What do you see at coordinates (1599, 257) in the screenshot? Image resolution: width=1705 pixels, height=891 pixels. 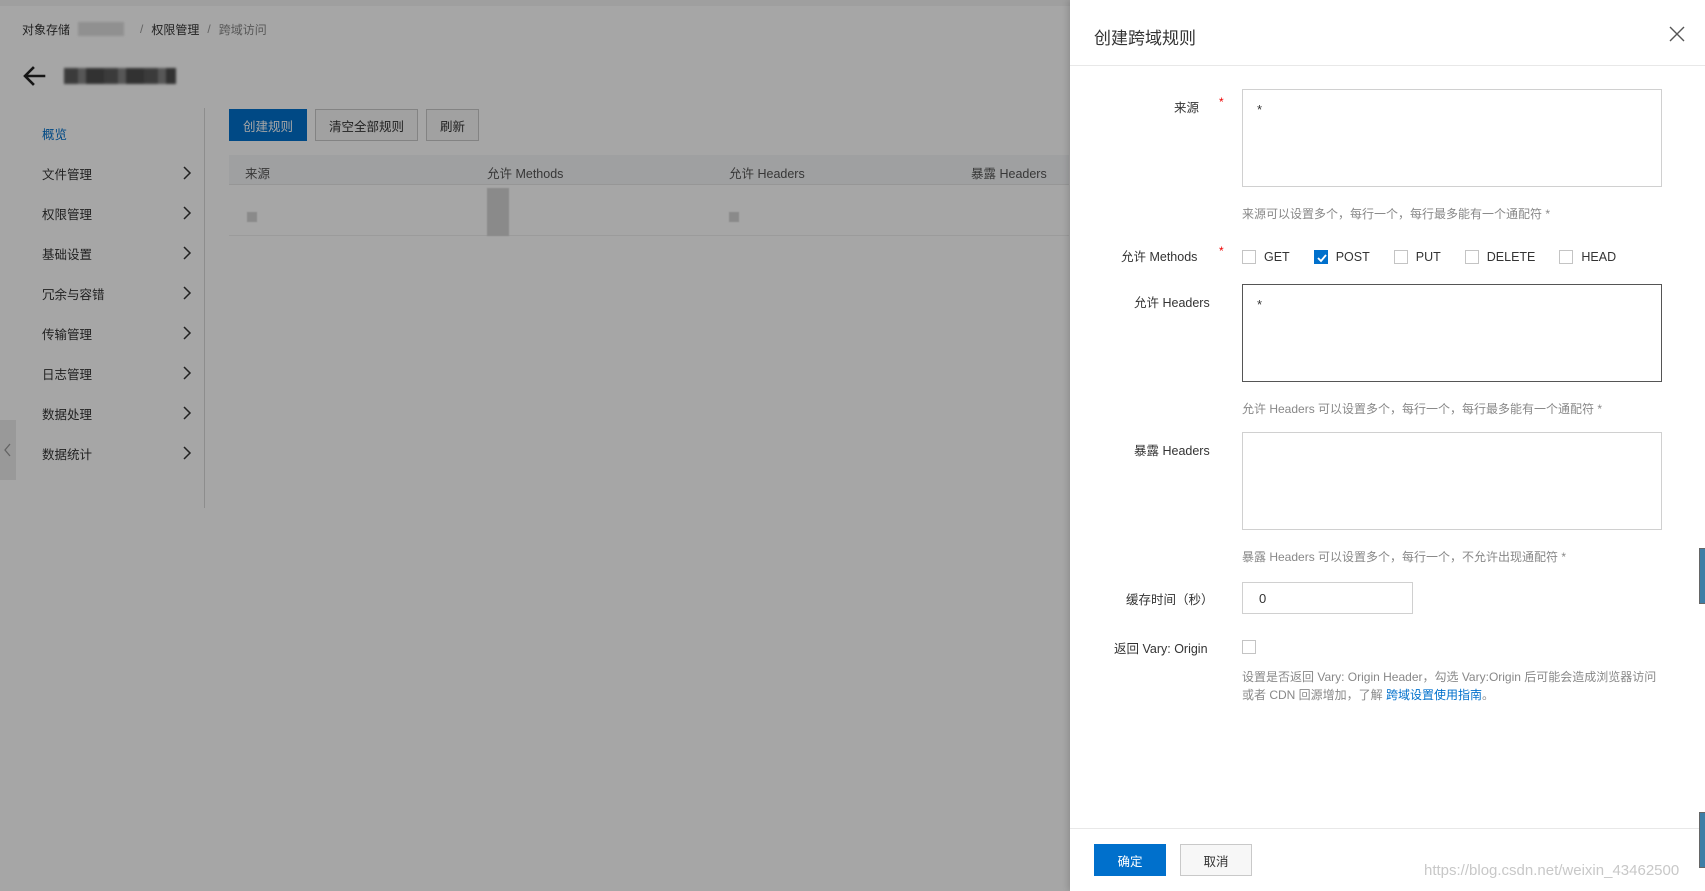 I see `method-label: HEAD` at bounding box center [1599, 257].